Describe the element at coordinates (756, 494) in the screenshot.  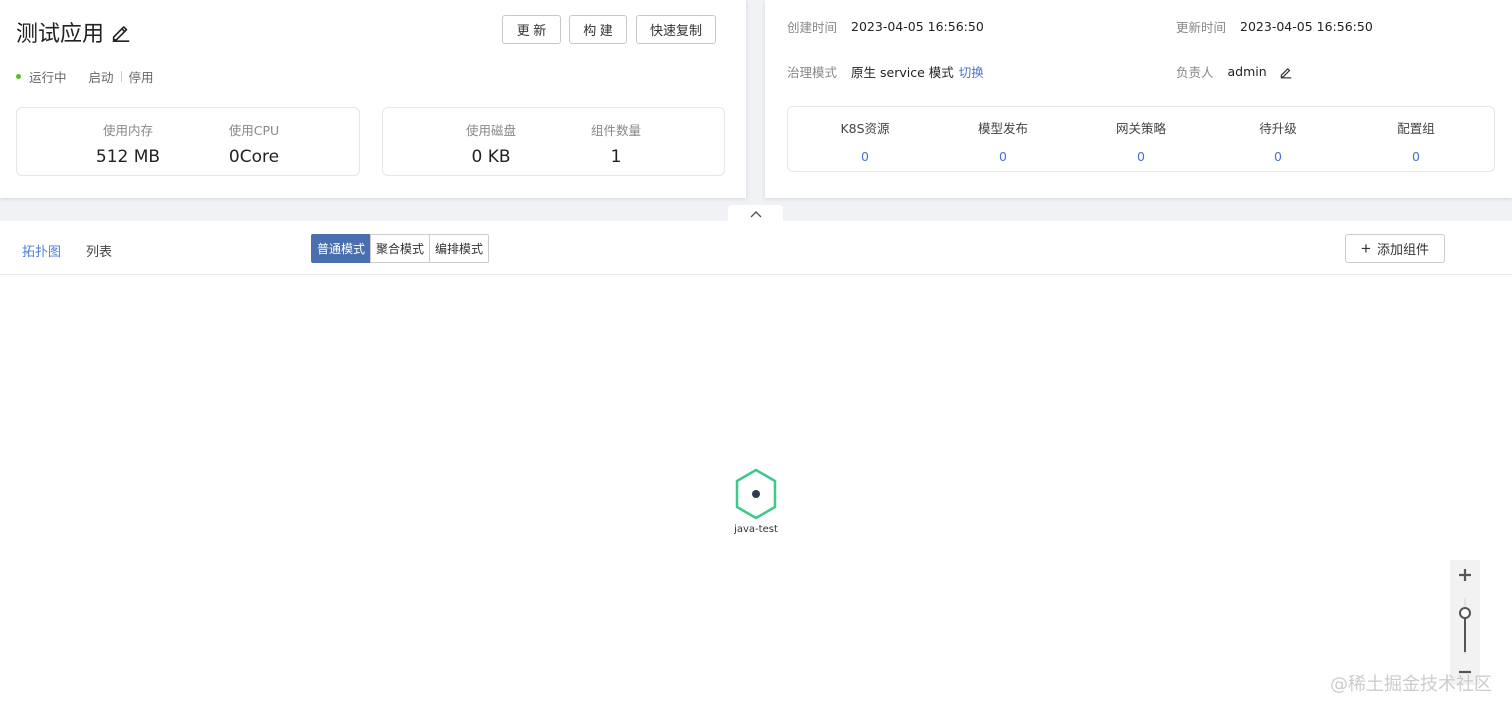
I see `service-node-icon` at that location.